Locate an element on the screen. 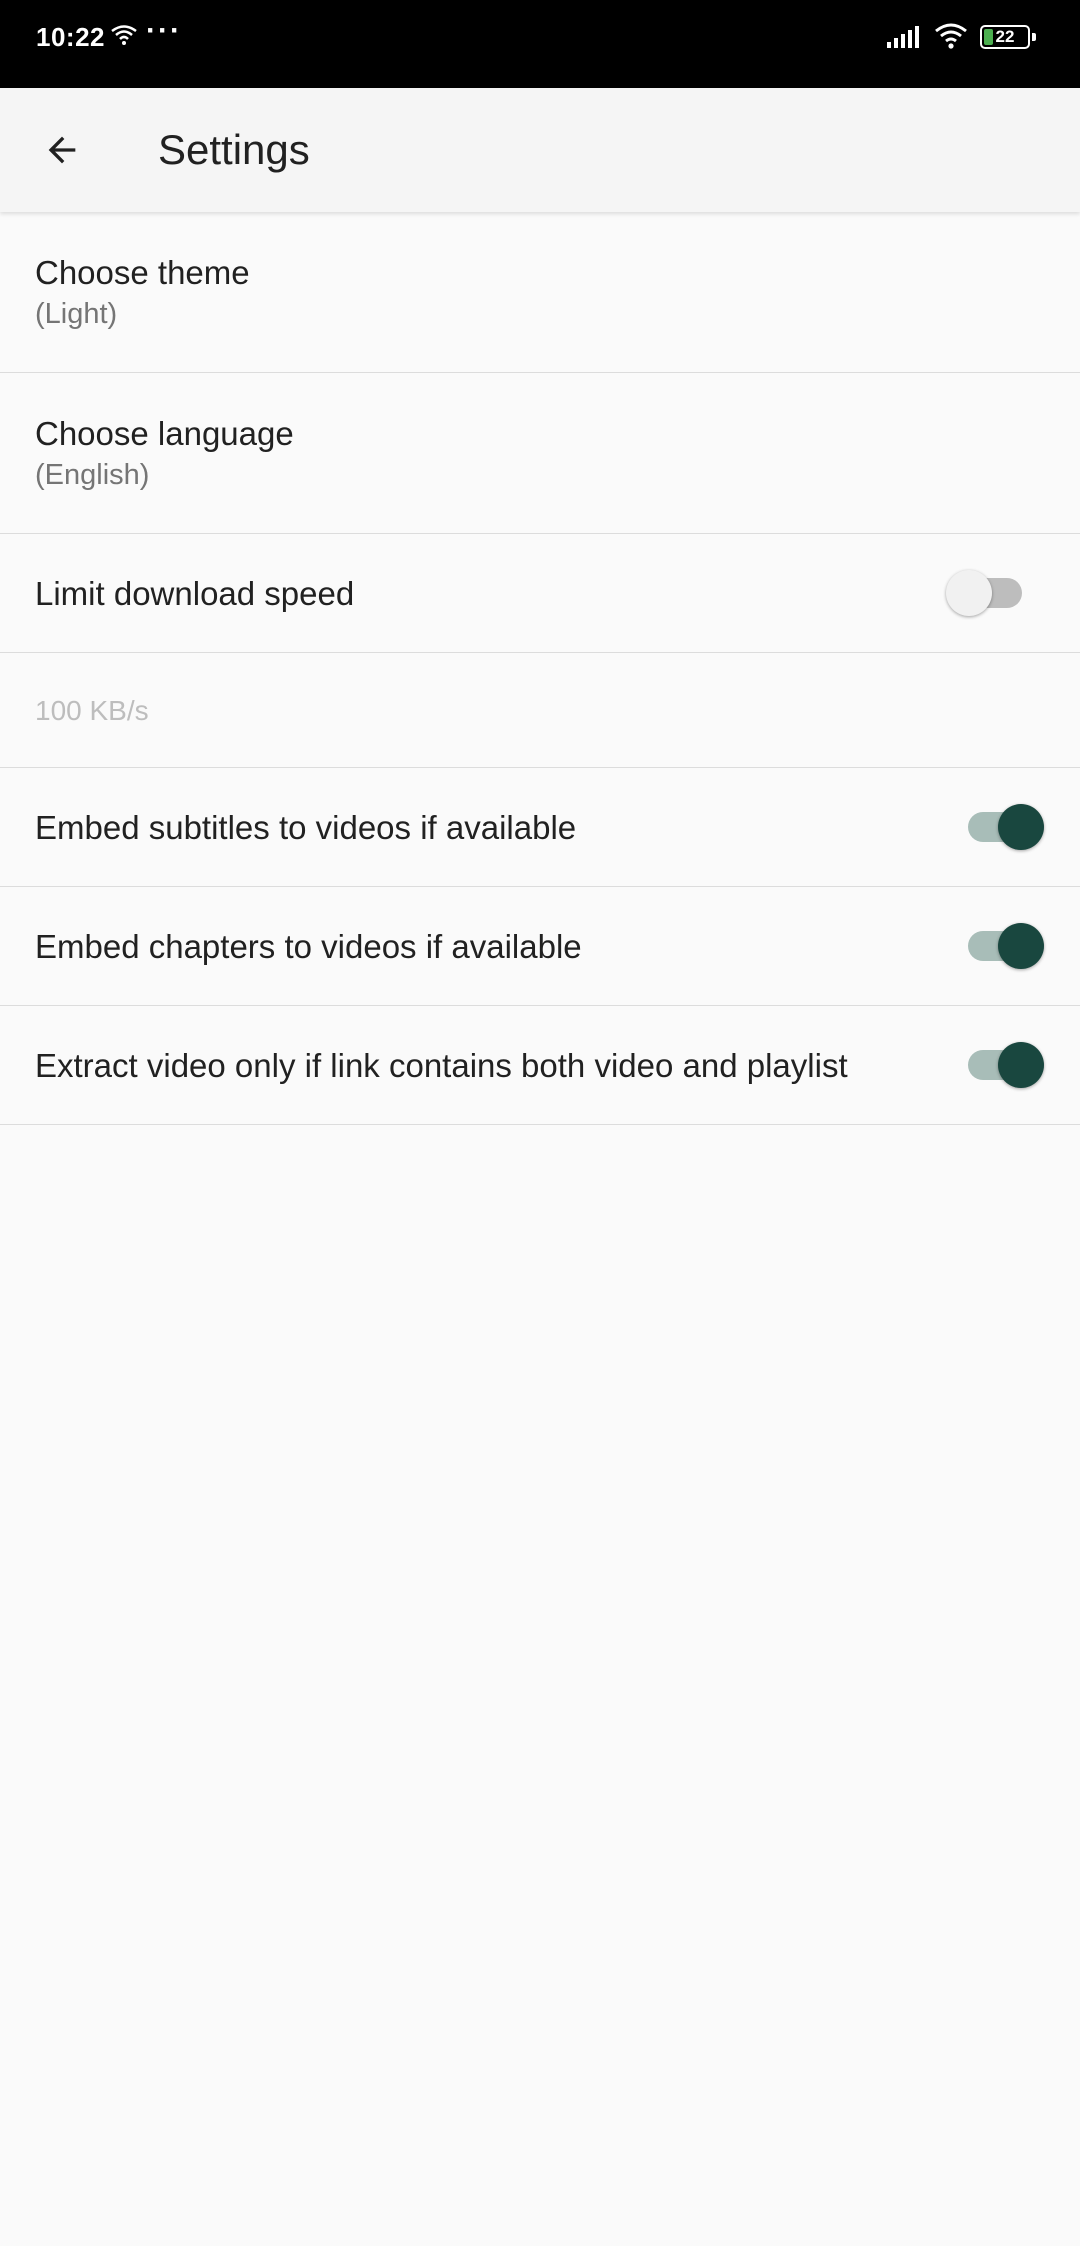 The image size is (1080, 2246). embed-subtitles-item: Embed subtitles to videos if available is located at coordinates (540, 827).